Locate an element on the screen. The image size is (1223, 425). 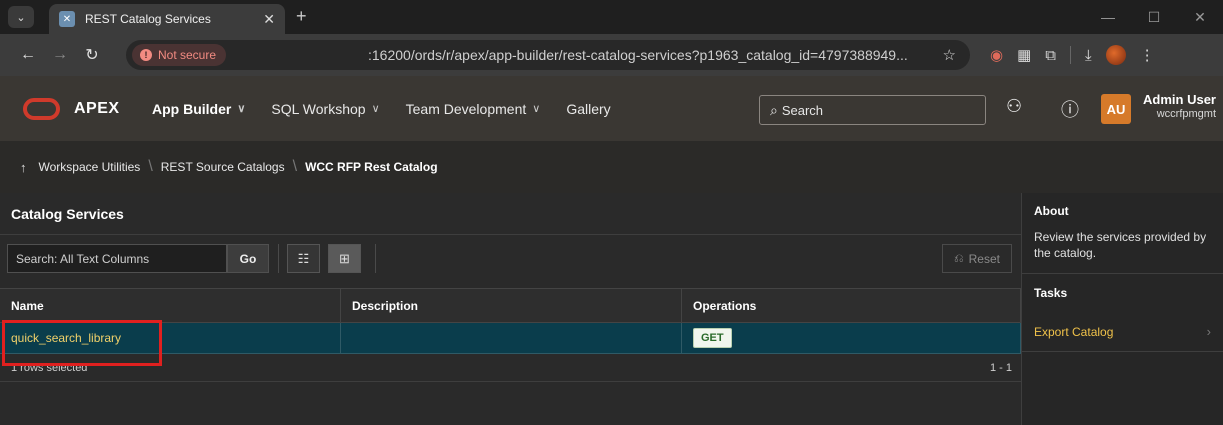
minimize-icon: — is located at coordinates (1108, 17).